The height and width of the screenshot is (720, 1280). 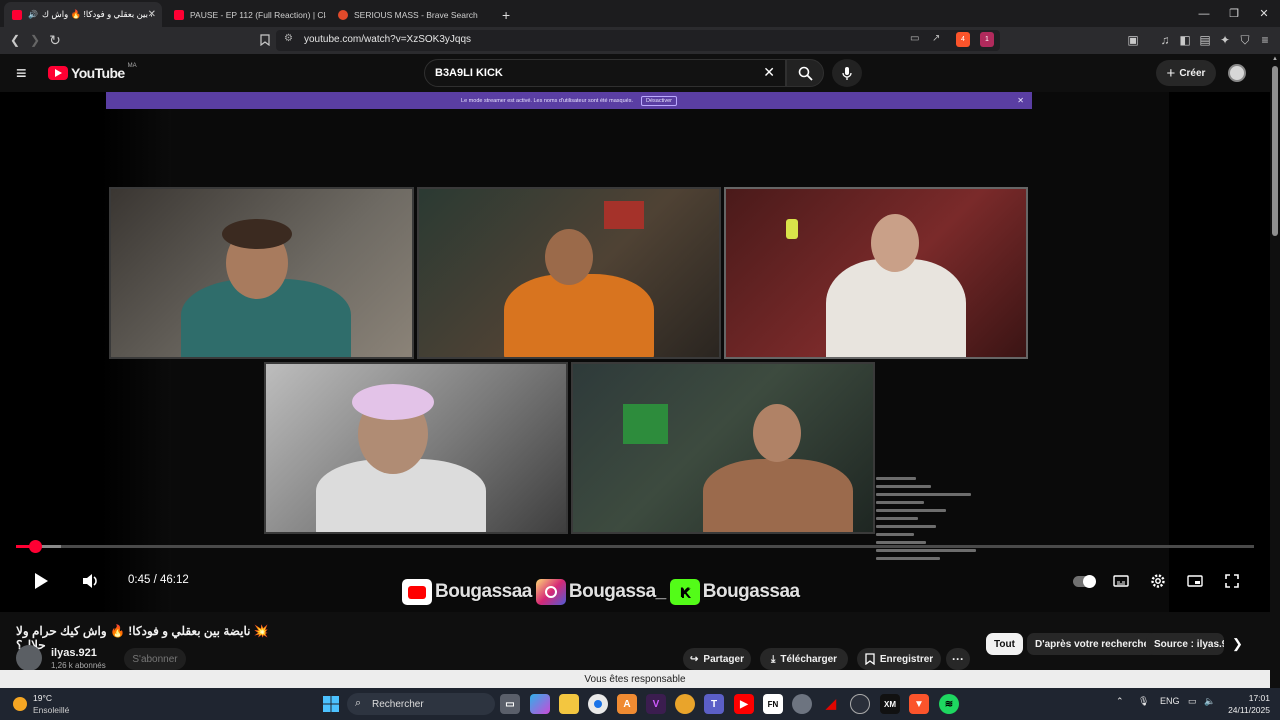 I want to click on download-button: ⤓ Télécharger, so click(x=804, y=659).